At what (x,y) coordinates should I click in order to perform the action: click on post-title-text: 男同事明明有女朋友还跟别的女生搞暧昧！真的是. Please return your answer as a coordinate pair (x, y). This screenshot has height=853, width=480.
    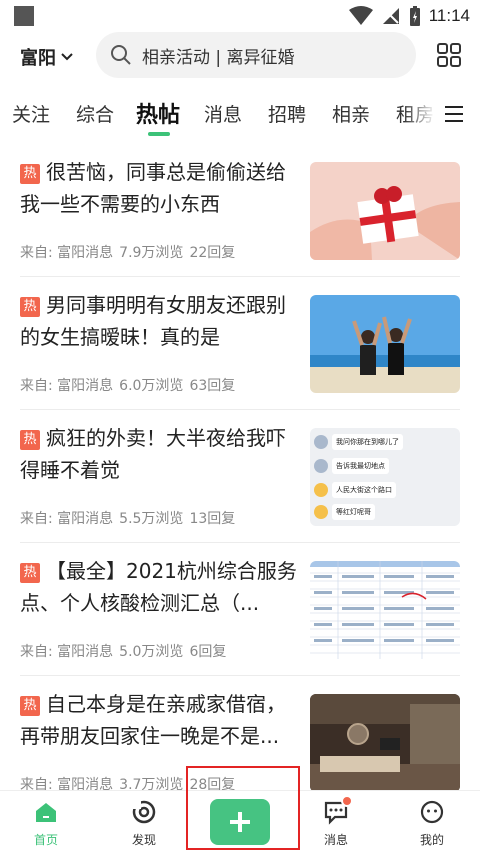
    Looking at the image, I should click on (153, 321).